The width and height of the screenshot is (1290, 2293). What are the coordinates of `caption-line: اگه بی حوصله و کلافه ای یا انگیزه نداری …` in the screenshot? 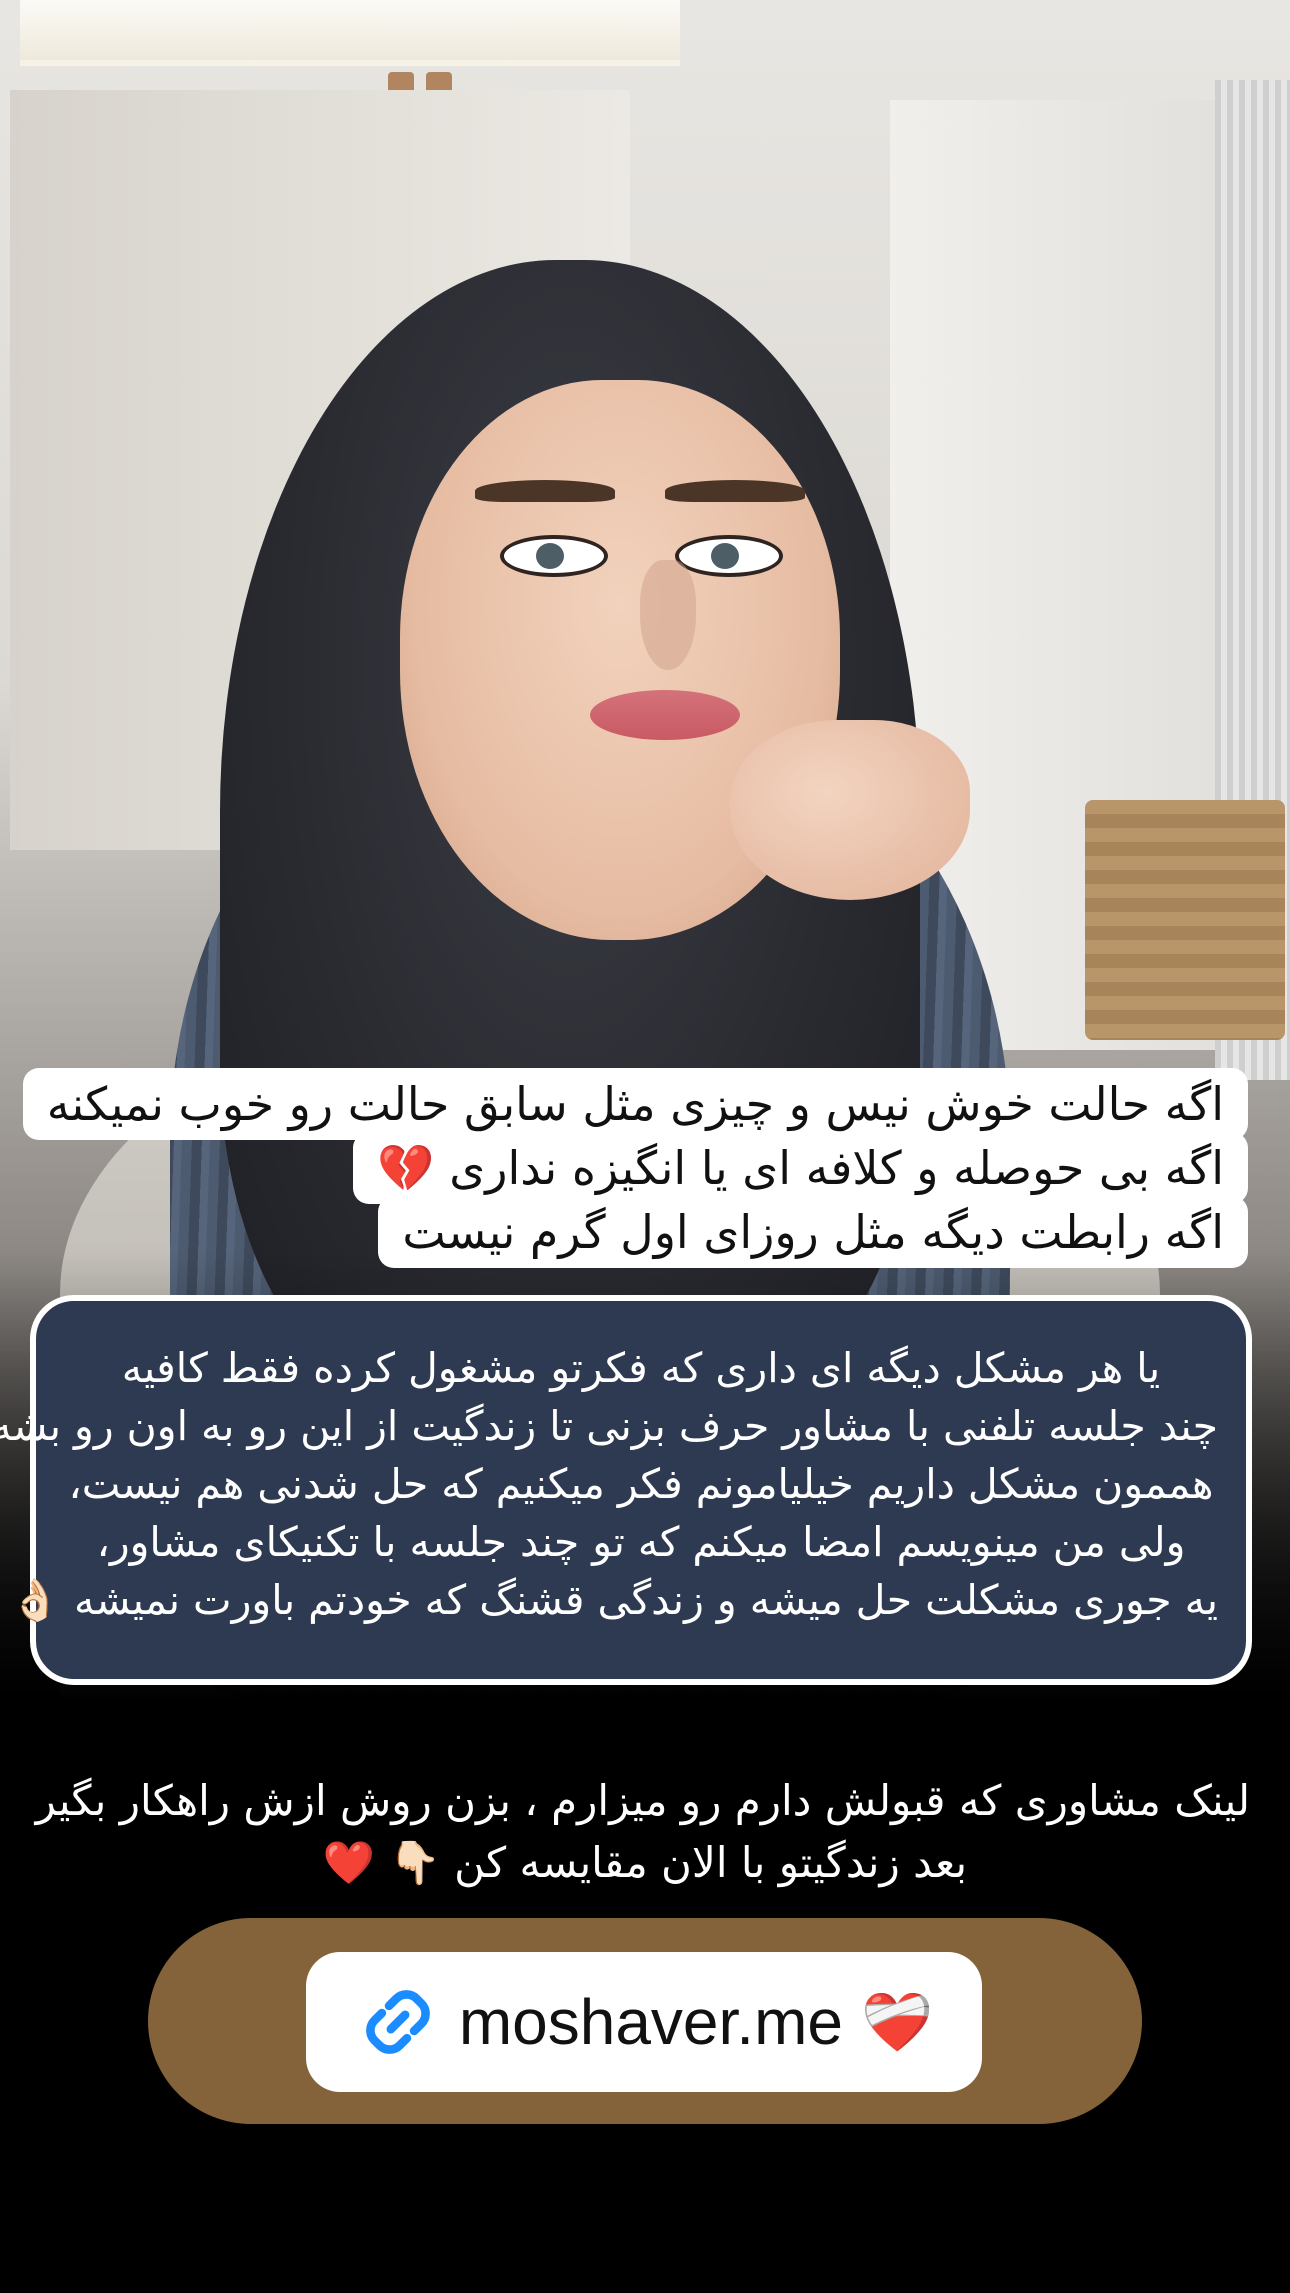 It's located at (800, 1168).